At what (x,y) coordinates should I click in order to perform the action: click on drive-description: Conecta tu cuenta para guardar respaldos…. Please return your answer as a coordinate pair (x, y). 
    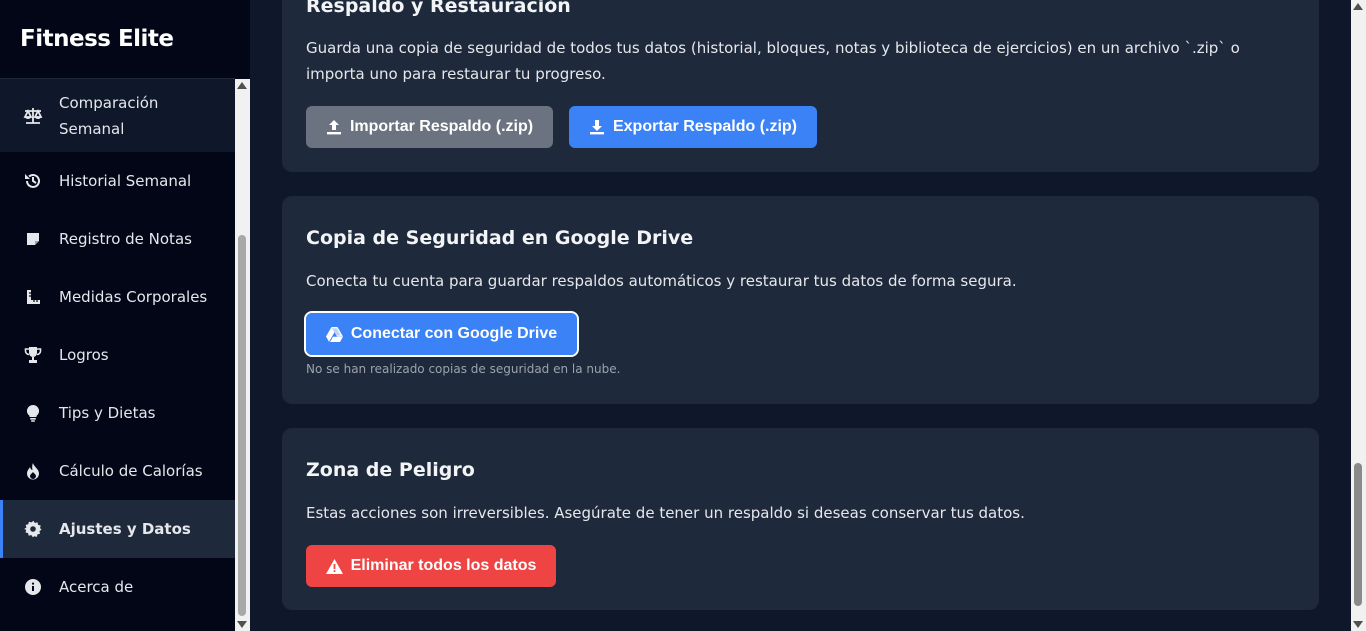
    Looking at the image, I should click on (661, 281).